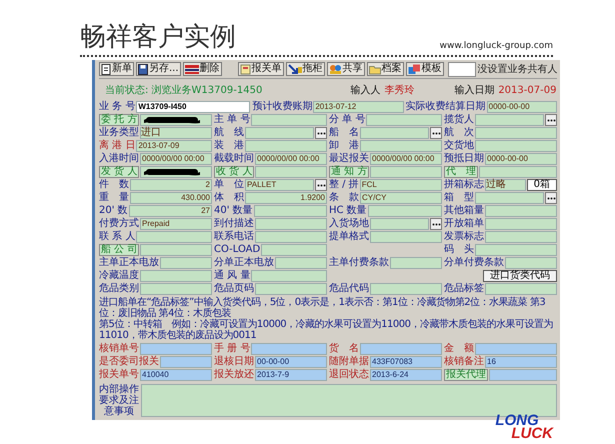 The height and width of the screenshot is (444, 615). I want to click on input-field: 2013-07-09, so click(174, 146).